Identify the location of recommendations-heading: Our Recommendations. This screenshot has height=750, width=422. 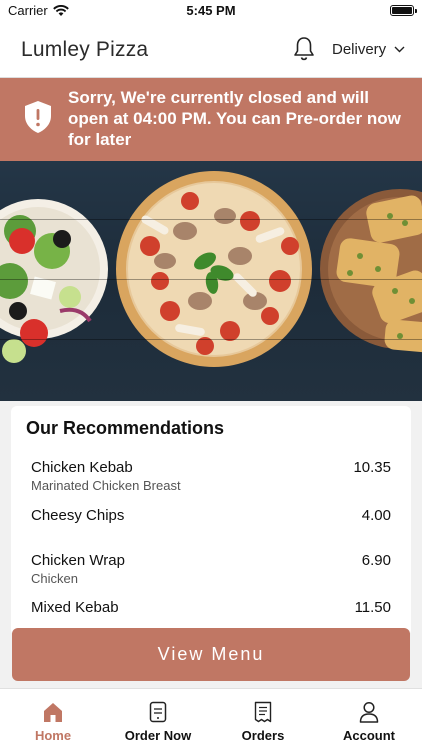
(125, 428).